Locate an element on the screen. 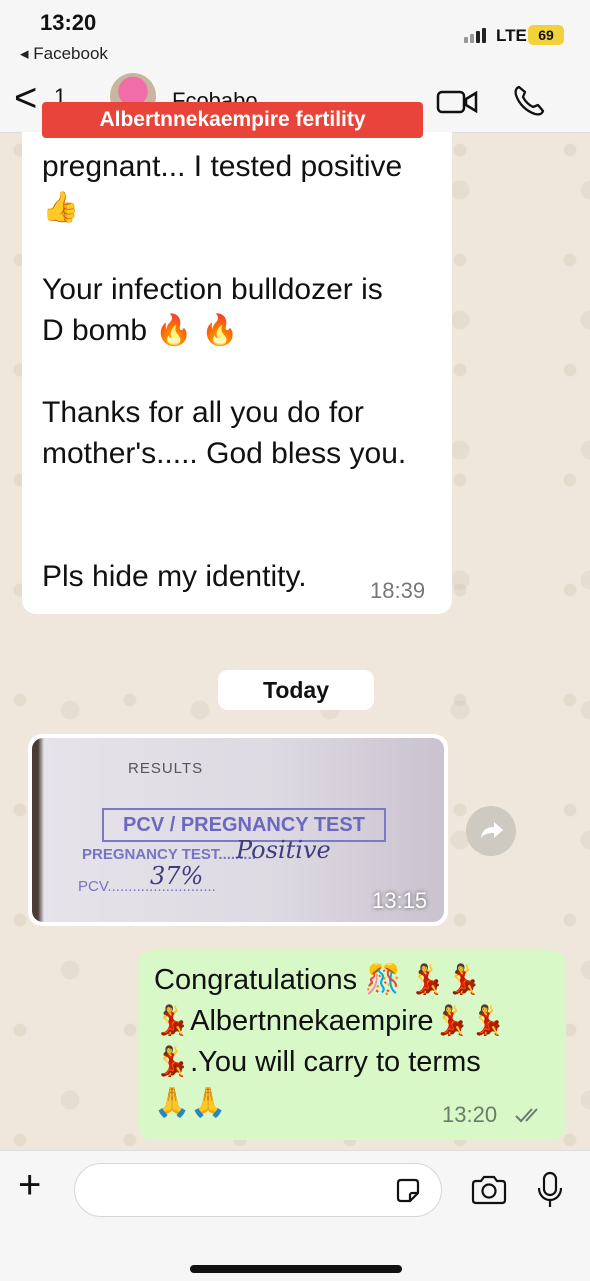 The height and width of the screenshot is (1281, 590). message-line: 👍 is located at coordinates (61, 207).